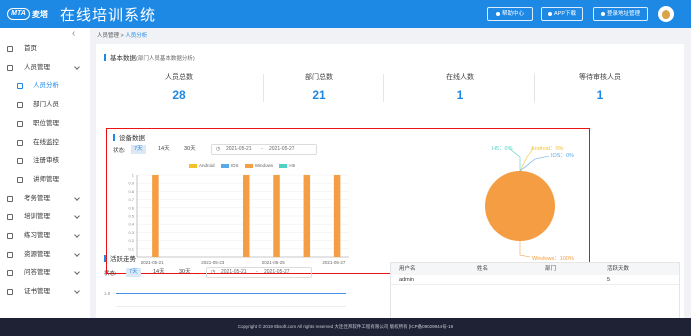  Describe the element at coordinates (185, 272) in the screenshot. I see `active-range-30d: 30天` at that location.